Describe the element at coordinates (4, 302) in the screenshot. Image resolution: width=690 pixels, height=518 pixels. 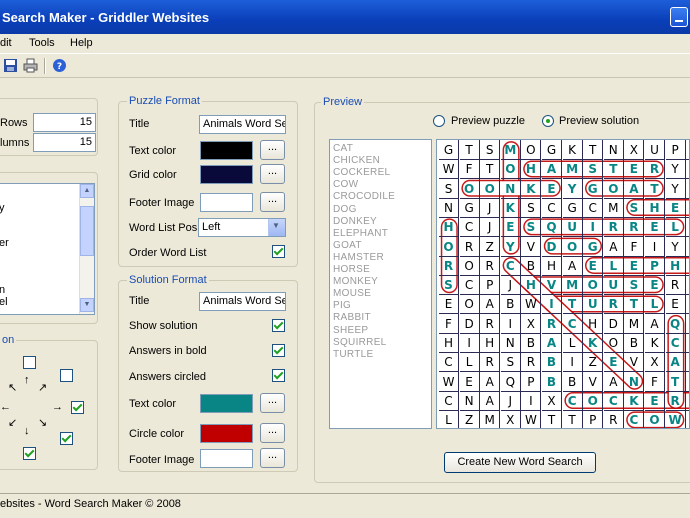
I see `list-item: el` at that location.